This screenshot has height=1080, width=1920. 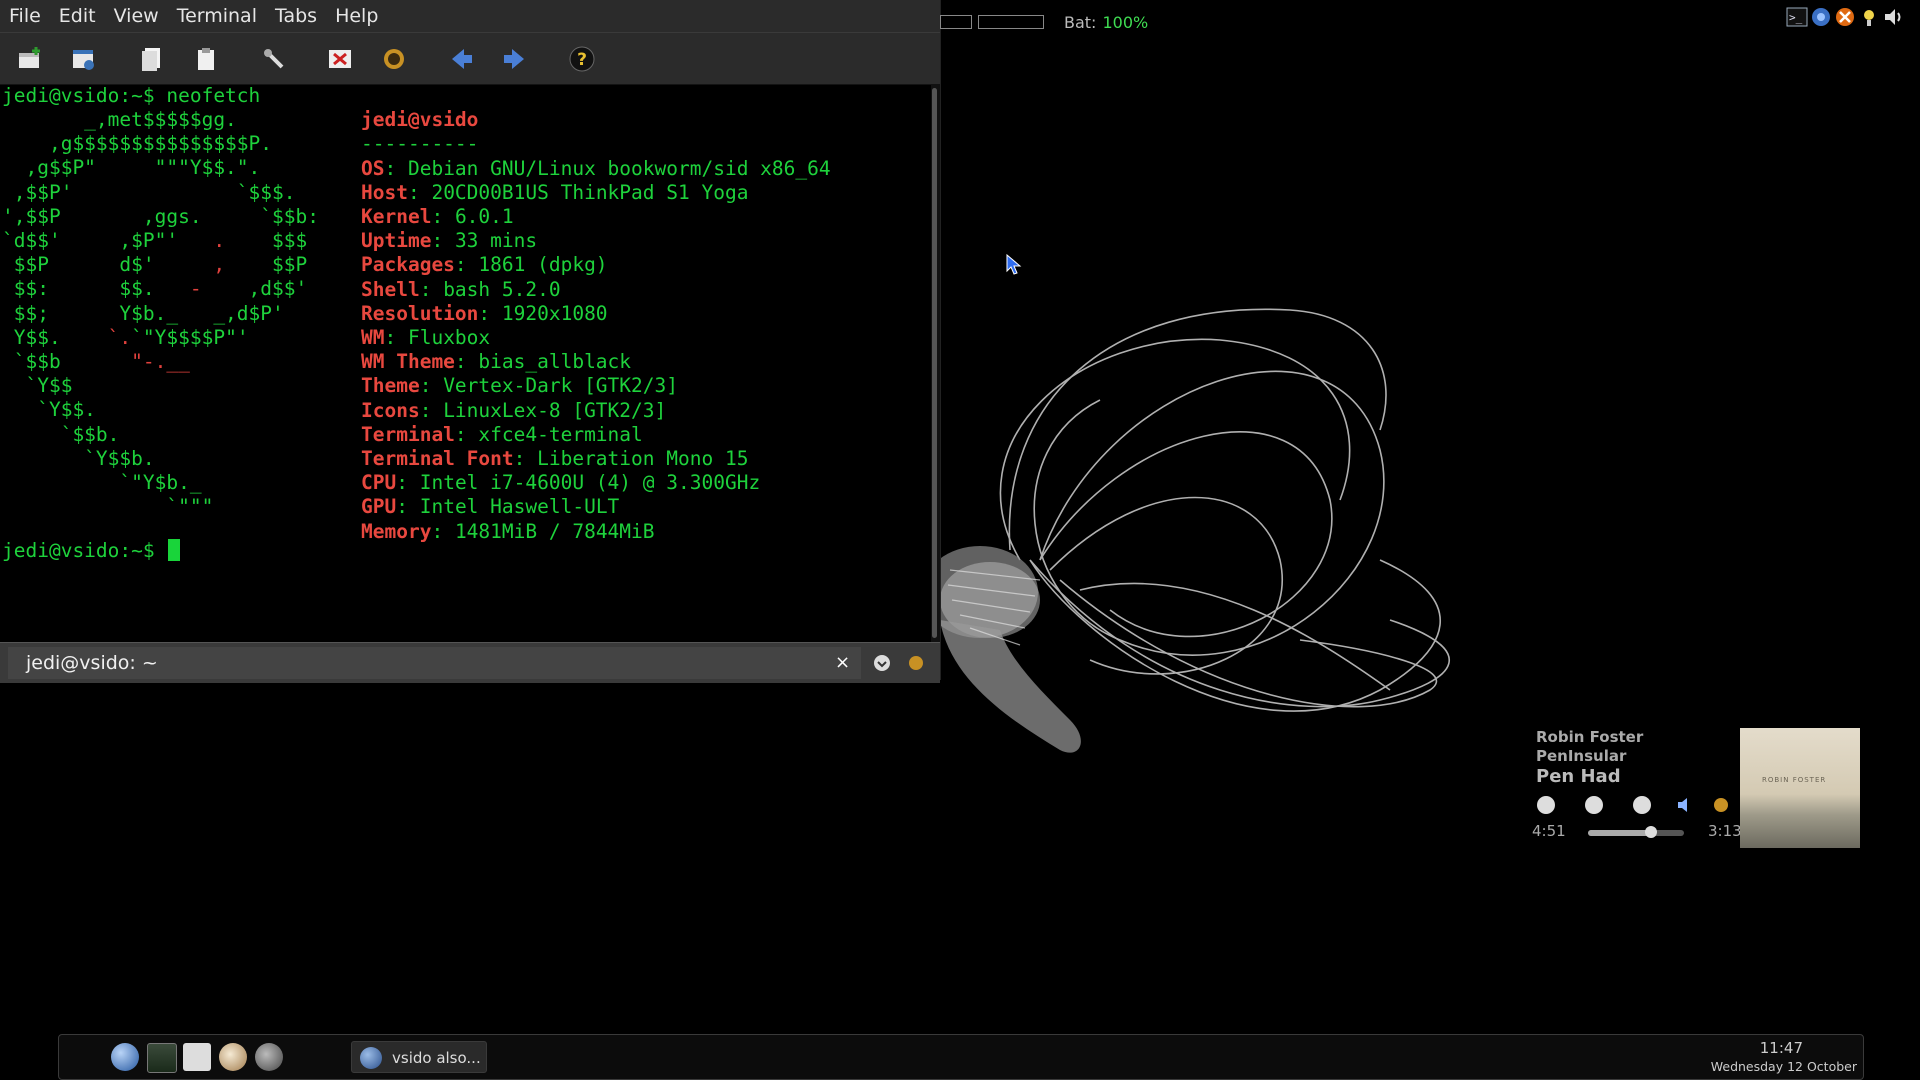 What do you see at coordinates (408, 265) in the screenshot?
I see `info-key: Packages` at bounding box center [408, 265].